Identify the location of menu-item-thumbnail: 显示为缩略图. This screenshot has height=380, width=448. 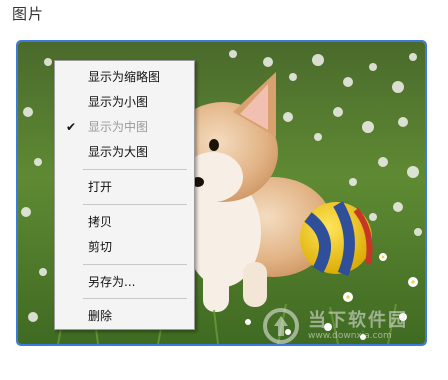
(124, 77).